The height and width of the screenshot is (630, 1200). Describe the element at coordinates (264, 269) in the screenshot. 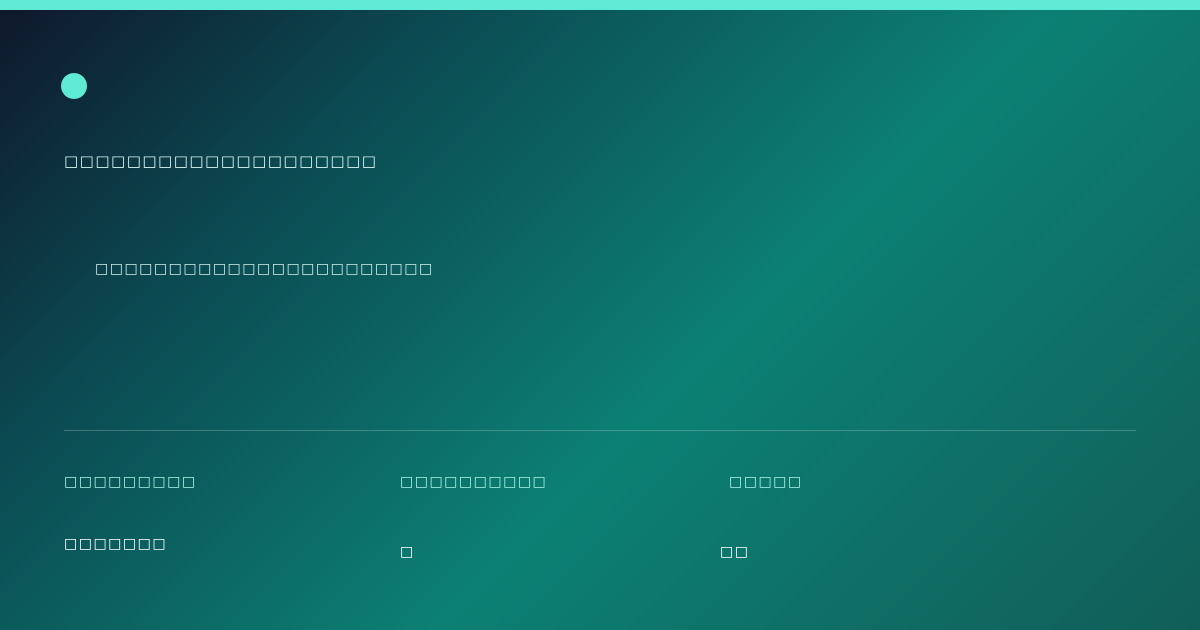

I see `subheadline: □□□□□□□□□□□□□□□□□□□□□□□` at that location.